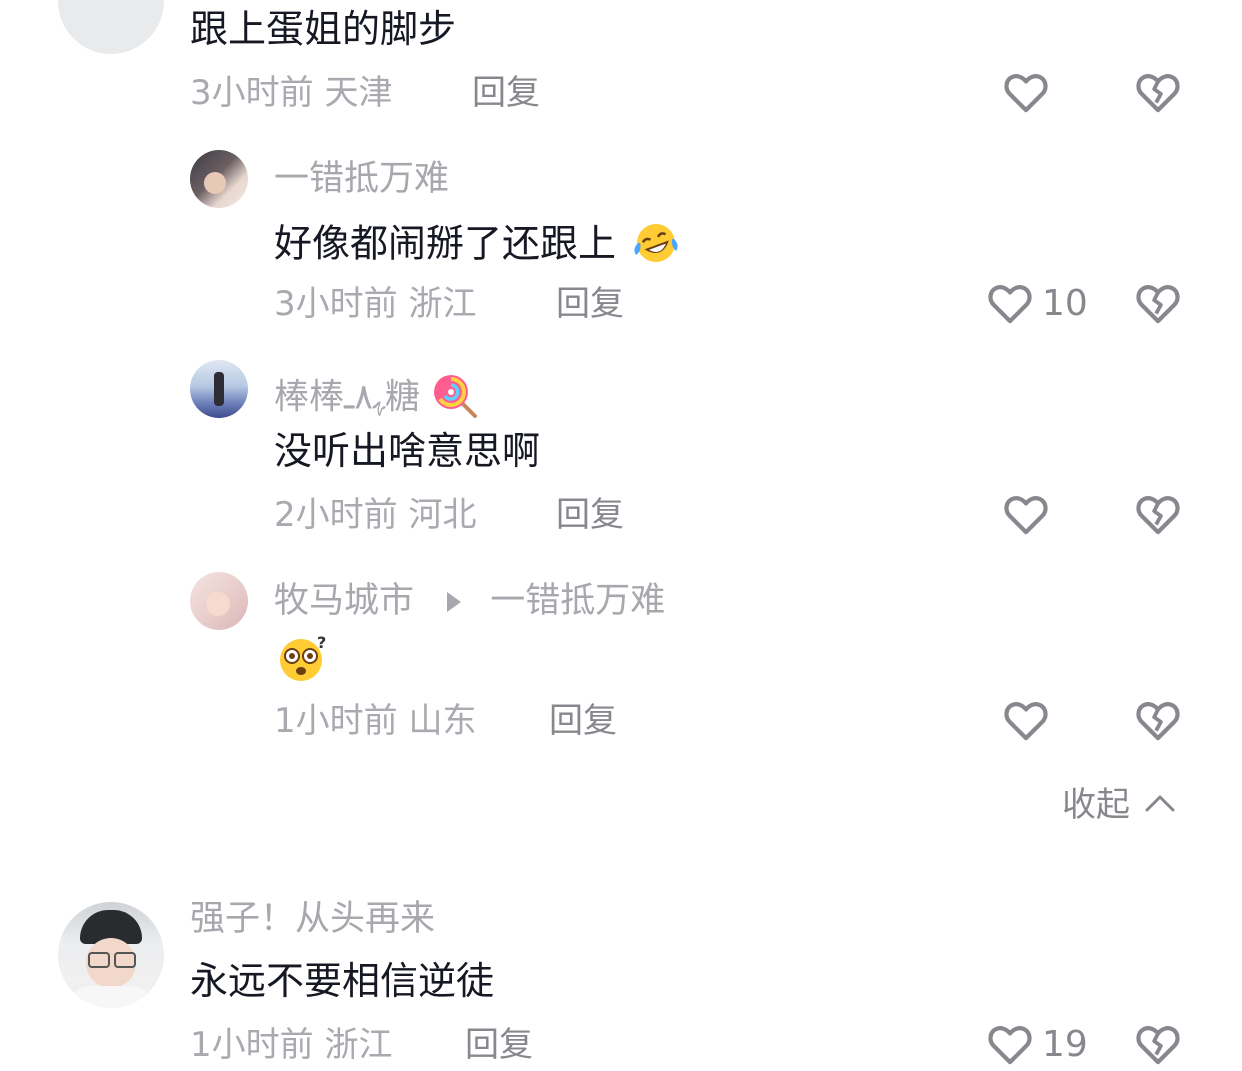 The width and height of the screenshot is (1242, 1071). I want to click on reply-text: 好像都闹掰了还跟上, so click(477, 246).